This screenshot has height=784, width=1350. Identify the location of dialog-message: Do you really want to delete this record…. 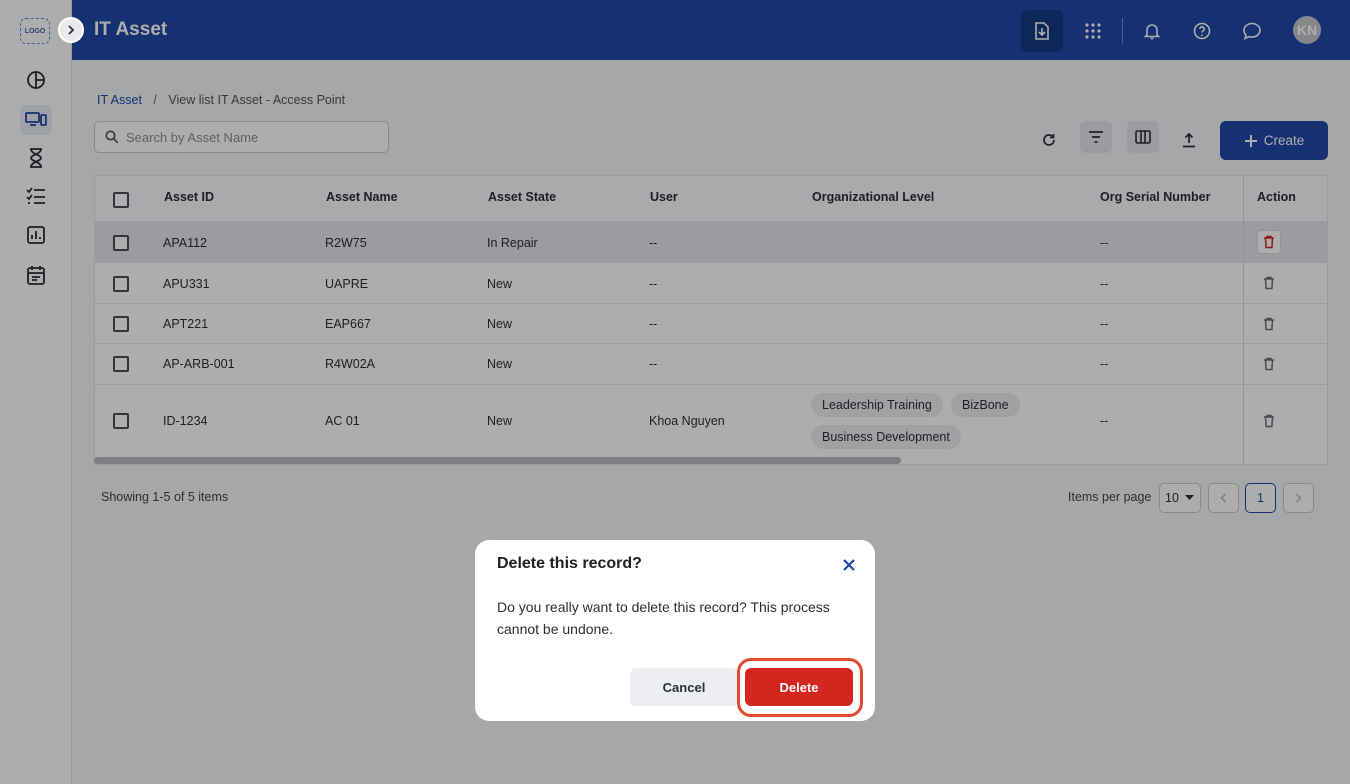
(663, 618).